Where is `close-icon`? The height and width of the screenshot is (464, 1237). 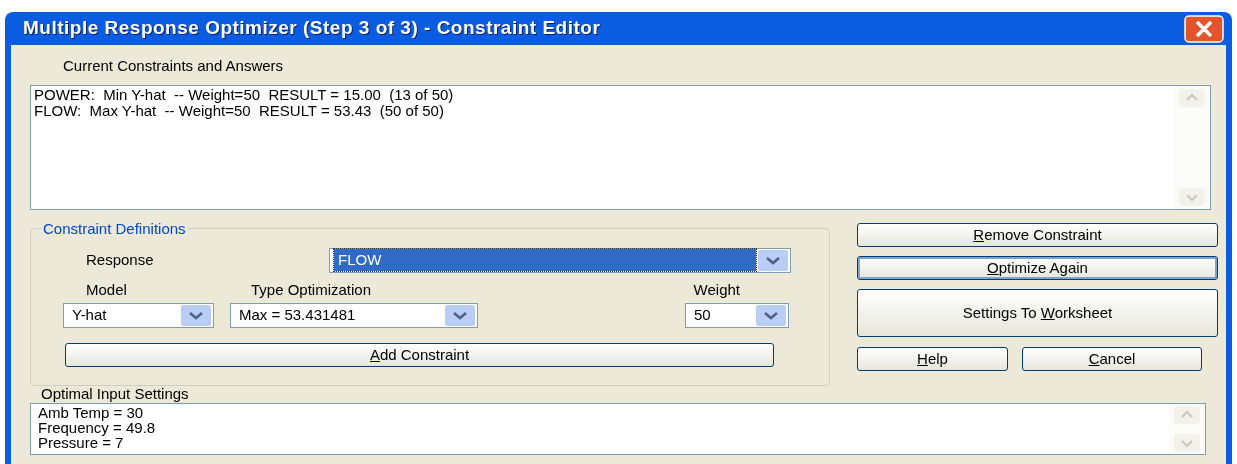
close-icon is located at coordinates (1204, 28).